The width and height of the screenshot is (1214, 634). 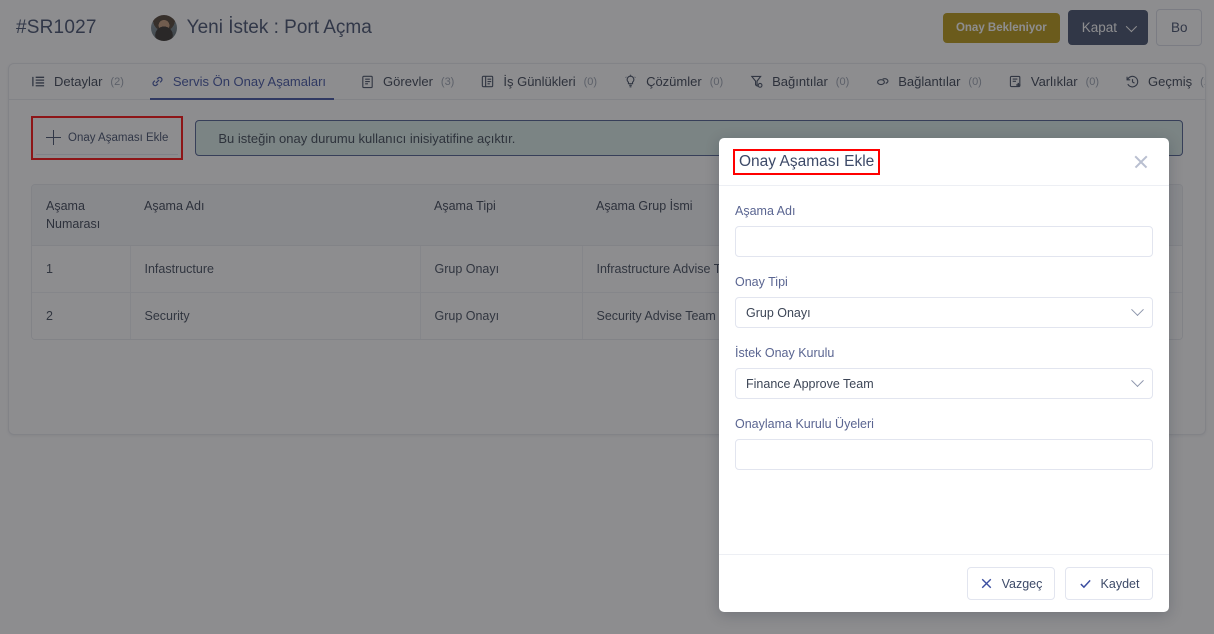 What do you see at coordinates (1120, 583) in the screenshot?
I see `save-label: Kaydet` at bounding box center [1120, 583].